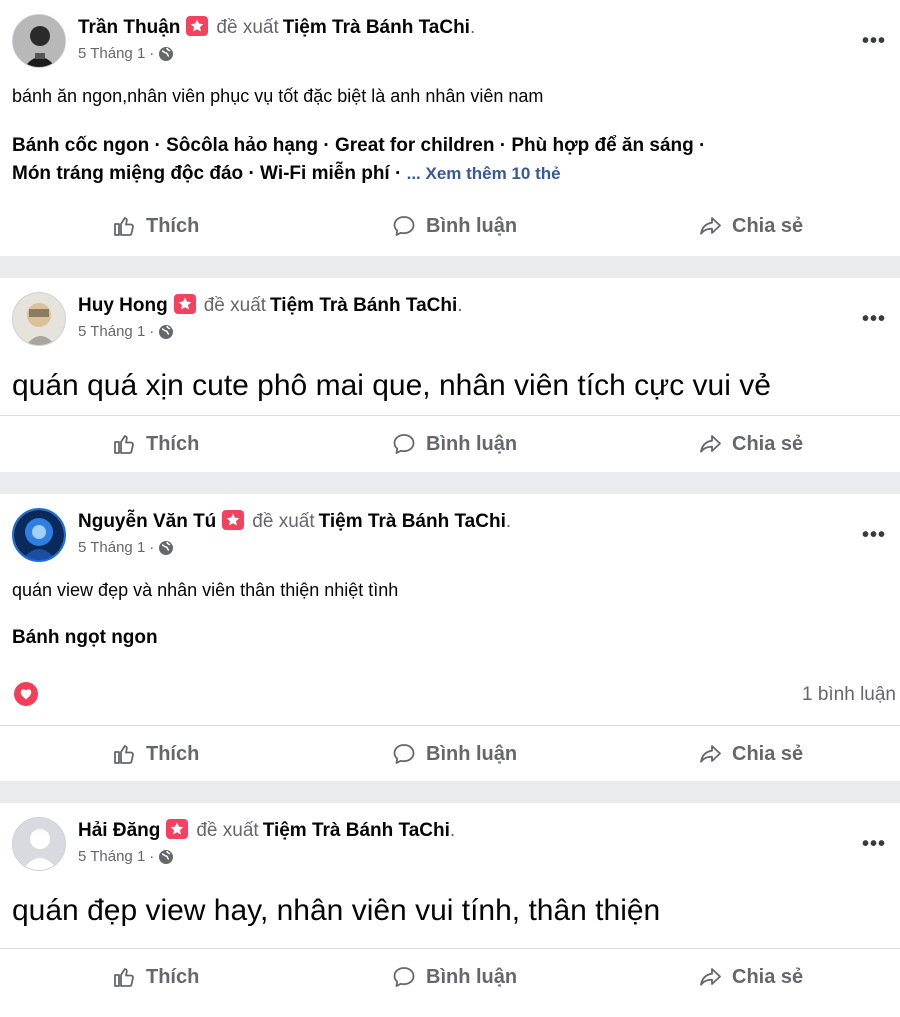  What do you see at coordinates (85, 637) in the screenshot?
I see `tags-line: Bánh ngọt ngon` at bounding box center [85, 637].